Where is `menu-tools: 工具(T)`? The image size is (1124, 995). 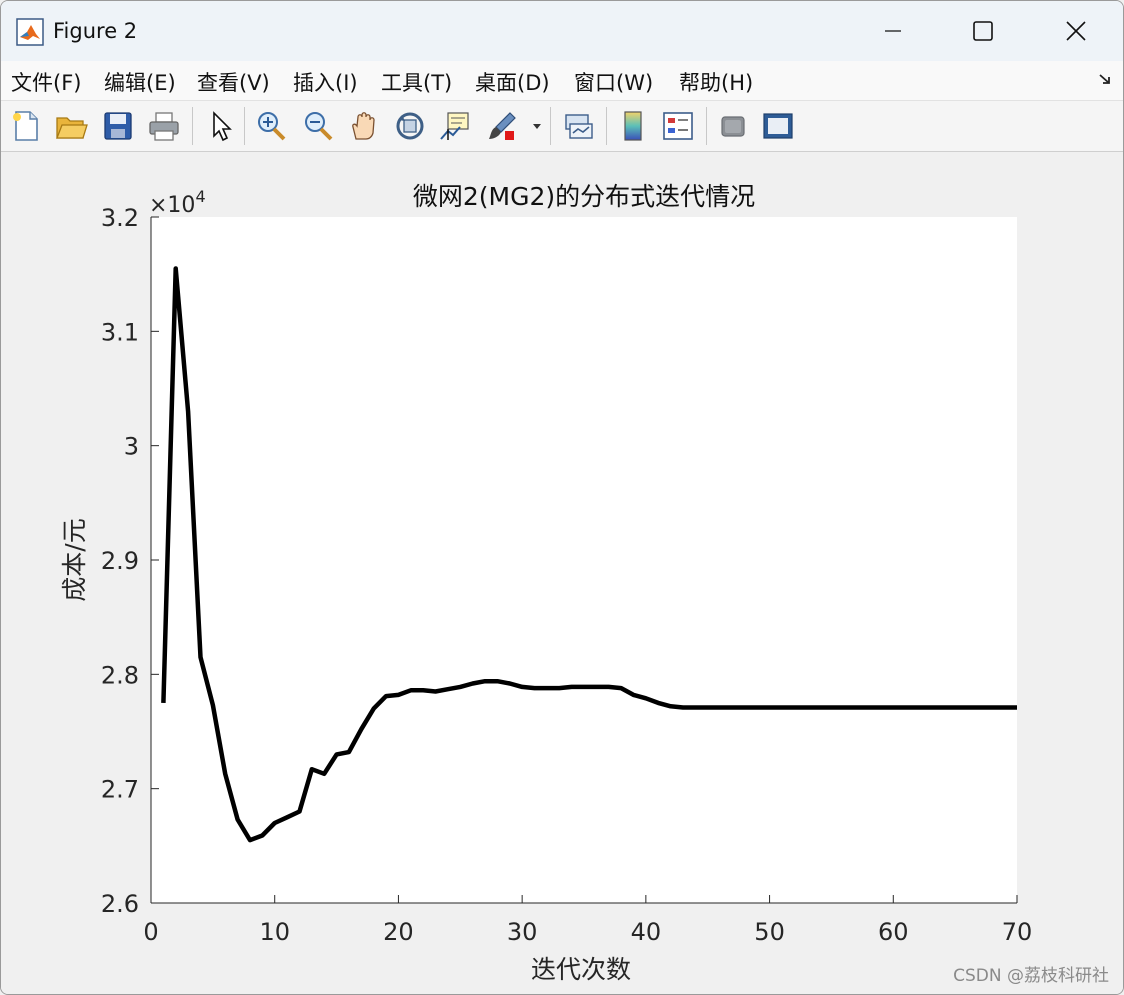 menu-tools: 工具(T) is located at coordinates (416, 82).